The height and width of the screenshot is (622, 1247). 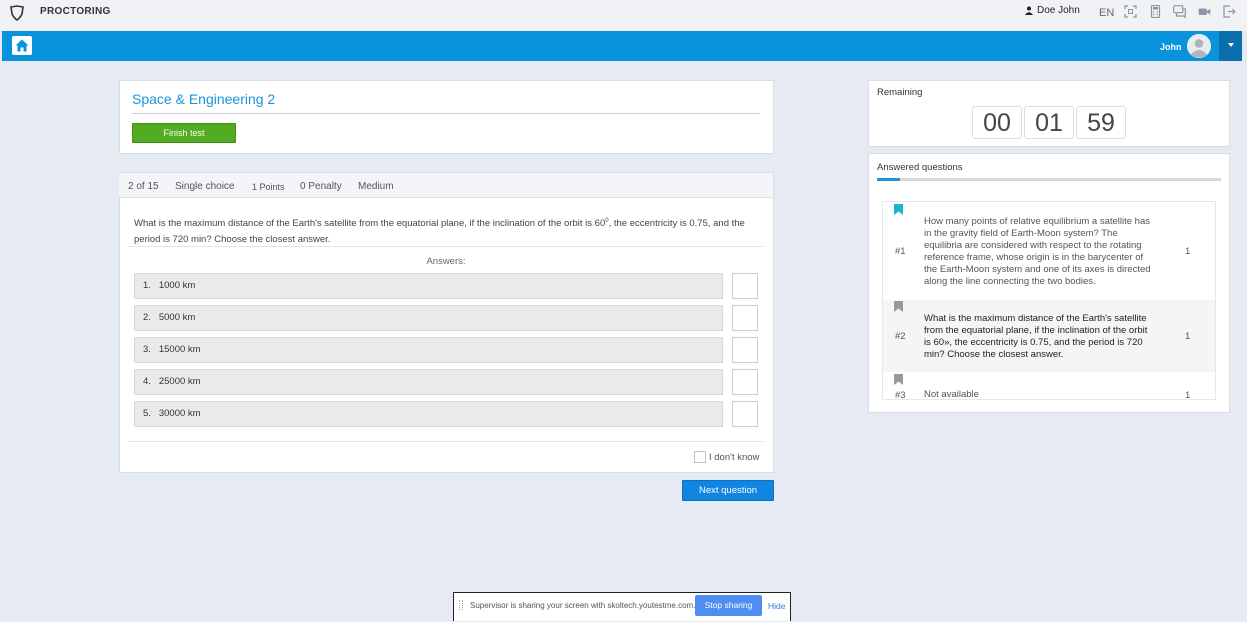 I want to click on navbar, so click(x=622, y=46).